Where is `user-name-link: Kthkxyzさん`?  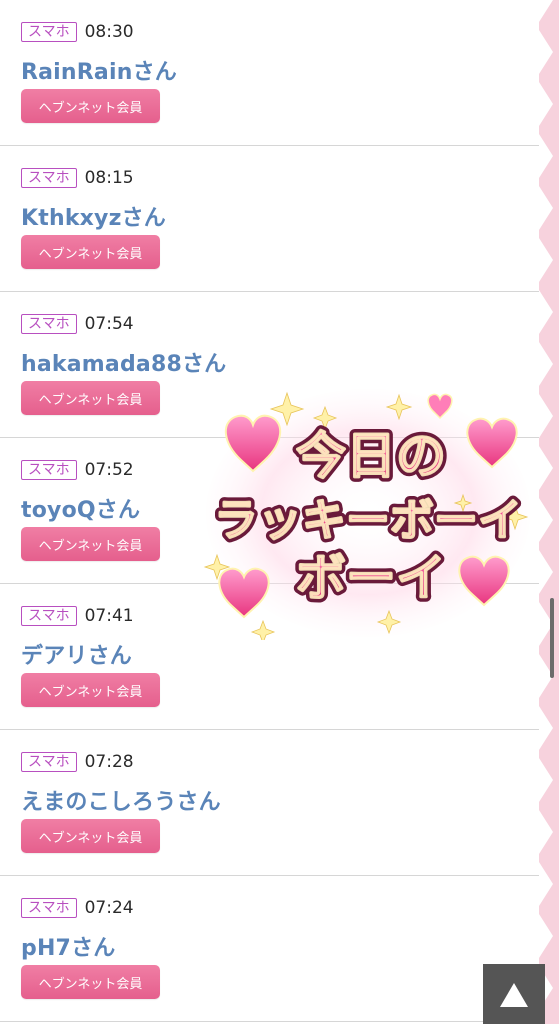 user-name-link: Kthkxyzさん is located at coordinates (93, 216).